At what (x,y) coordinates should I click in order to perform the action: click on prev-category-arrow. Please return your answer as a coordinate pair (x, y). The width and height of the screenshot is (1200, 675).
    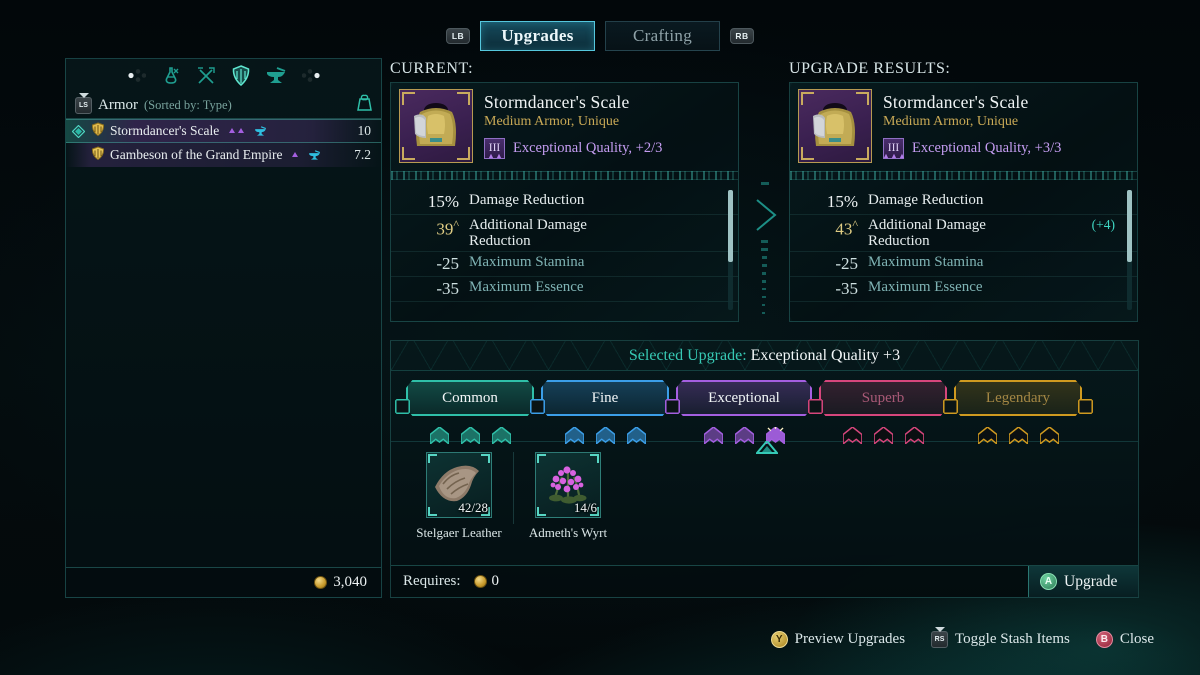
    Looking at the image, I should click on (136, 76).